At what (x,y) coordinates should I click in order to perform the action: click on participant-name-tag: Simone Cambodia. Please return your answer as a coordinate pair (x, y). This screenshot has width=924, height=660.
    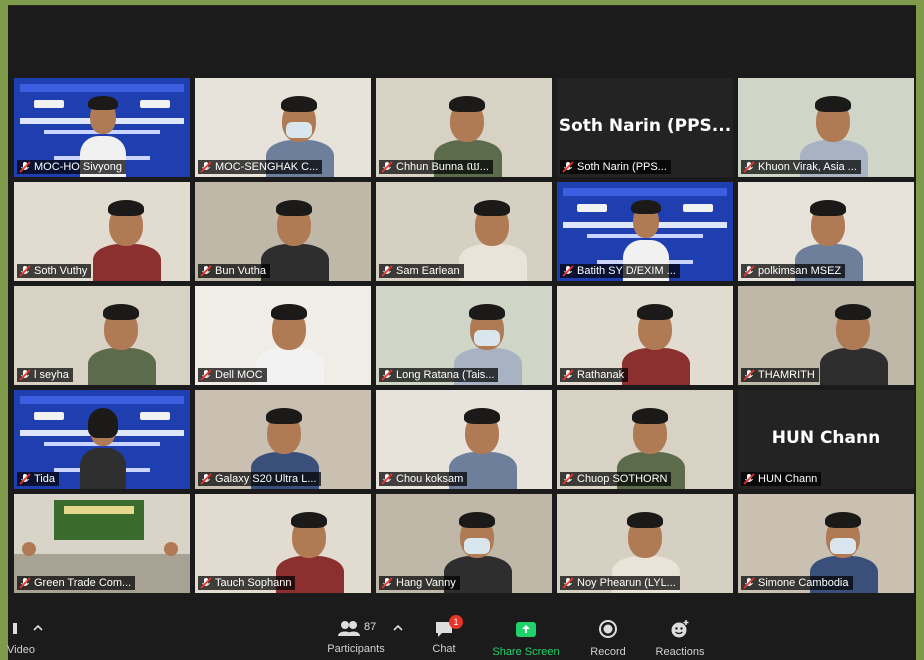
    Looking at the image, I should click on (797, 583).